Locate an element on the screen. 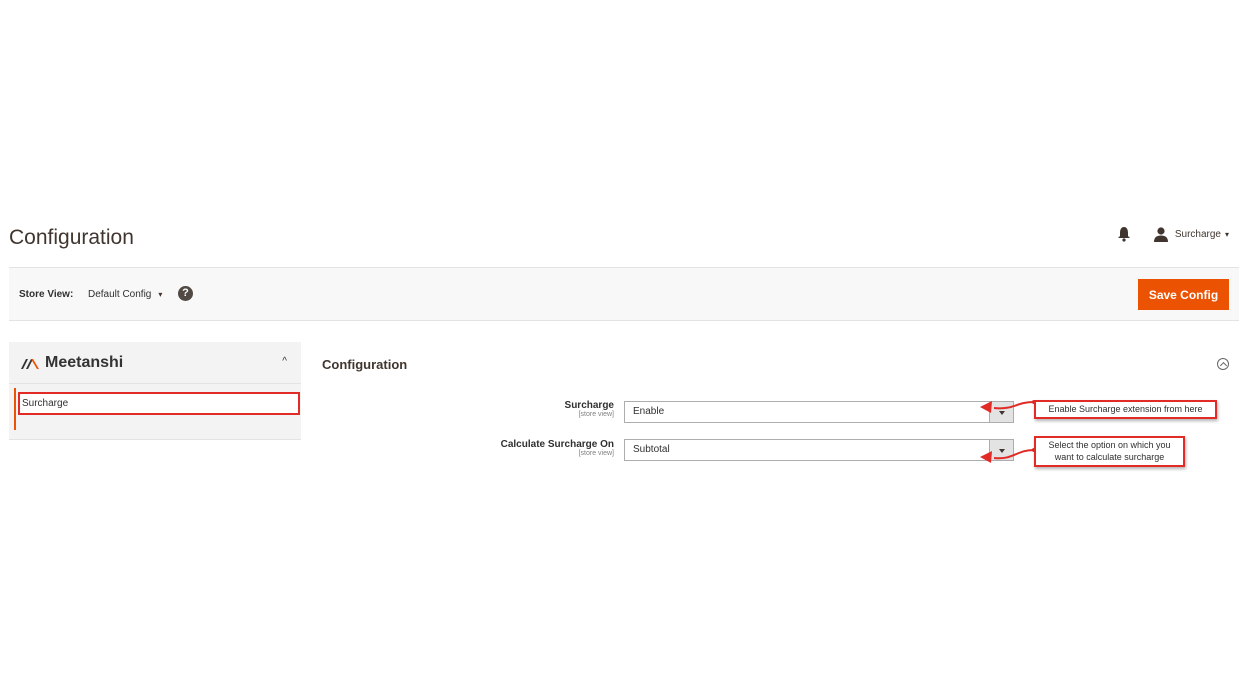 This screenshot has height=690, width=1239. surcharge-field-label: Surcharge [store view] is located at coordinates (484, 409).